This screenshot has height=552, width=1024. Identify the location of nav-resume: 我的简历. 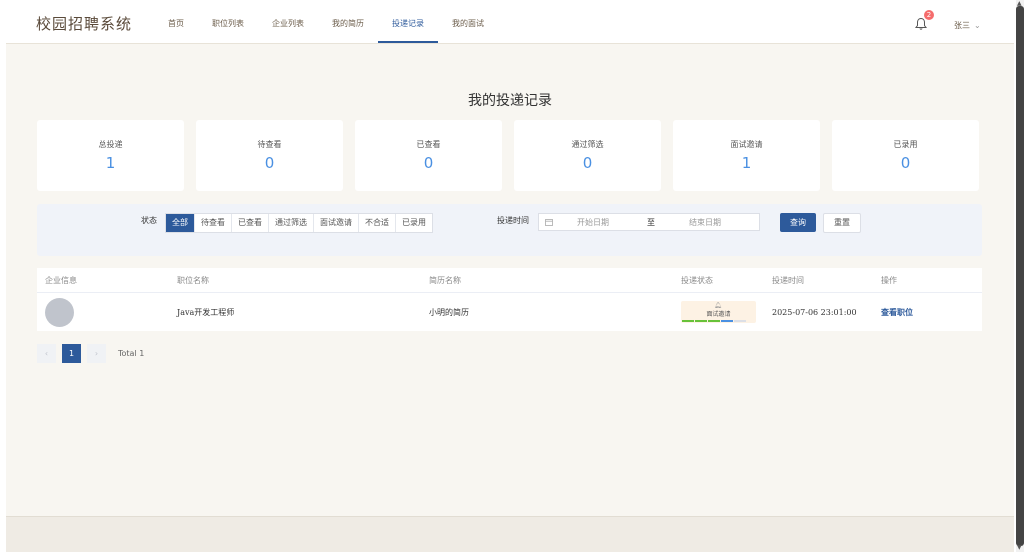
(348, 21).